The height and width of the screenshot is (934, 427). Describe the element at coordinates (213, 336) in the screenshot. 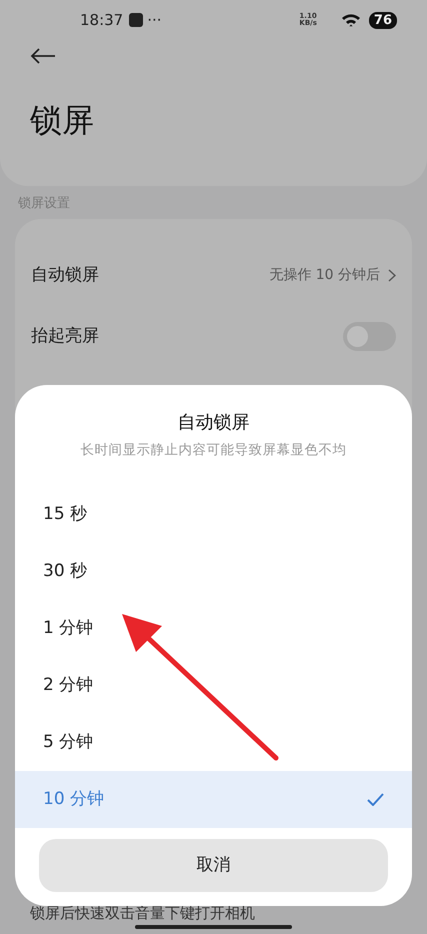

I see `settings-row: 抬起亮屏` at that location.